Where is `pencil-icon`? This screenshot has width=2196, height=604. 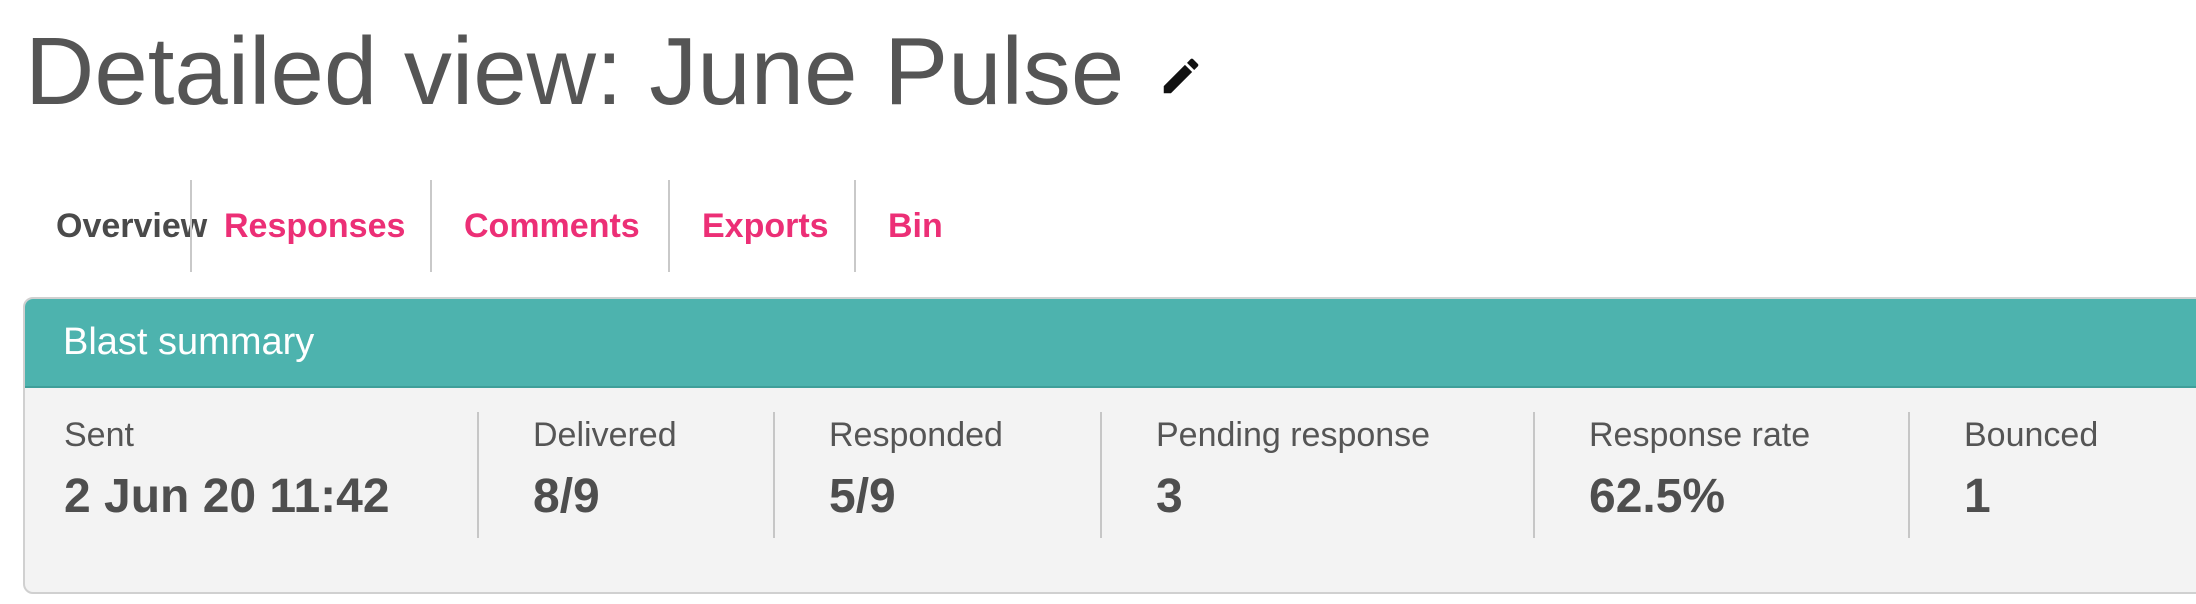 pencil-icon is located at coordinates (1181, 76).